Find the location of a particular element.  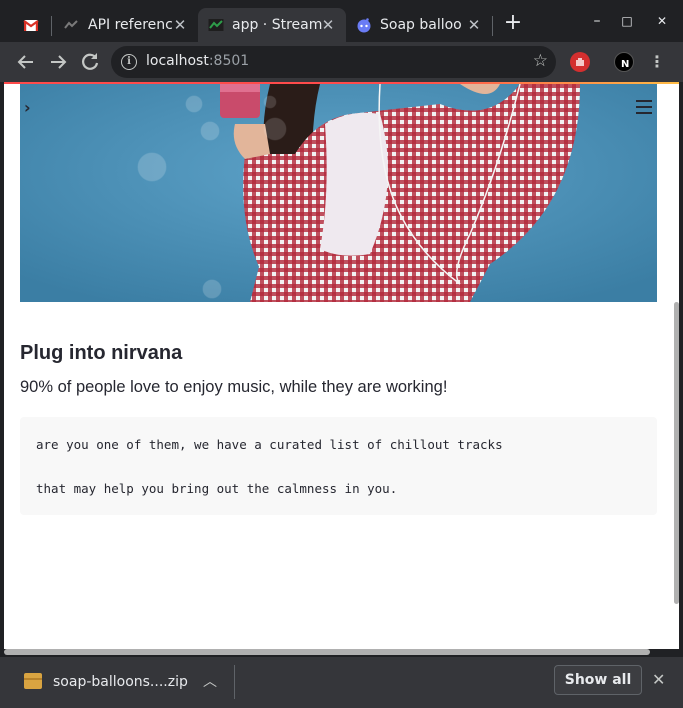

extension-stop-icon is located at coordinates (580, 62).